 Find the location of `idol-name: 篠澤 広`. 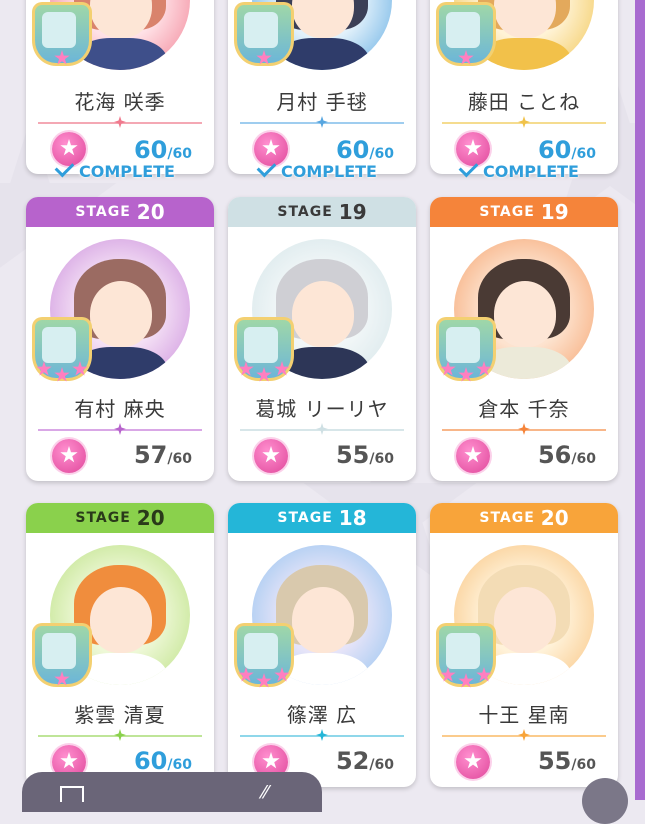

idol-name: 篠澤 広 is located at coordinates (322, 715).